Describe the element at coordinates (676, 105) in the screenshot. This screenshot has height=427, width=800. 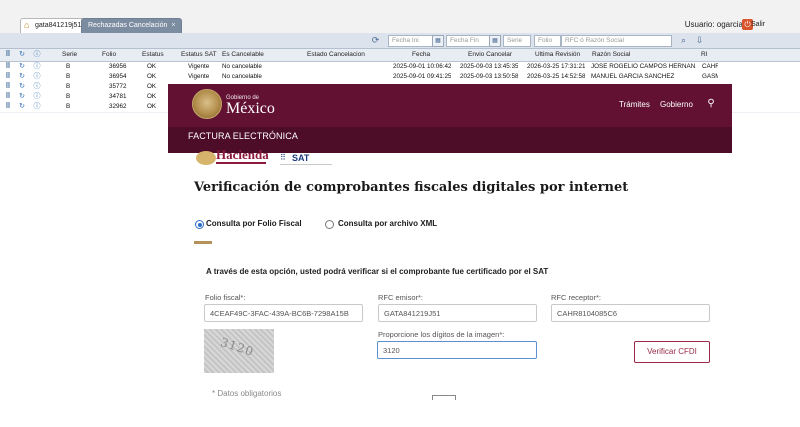
I see `nav-gobierno: Gobierno` at that location.